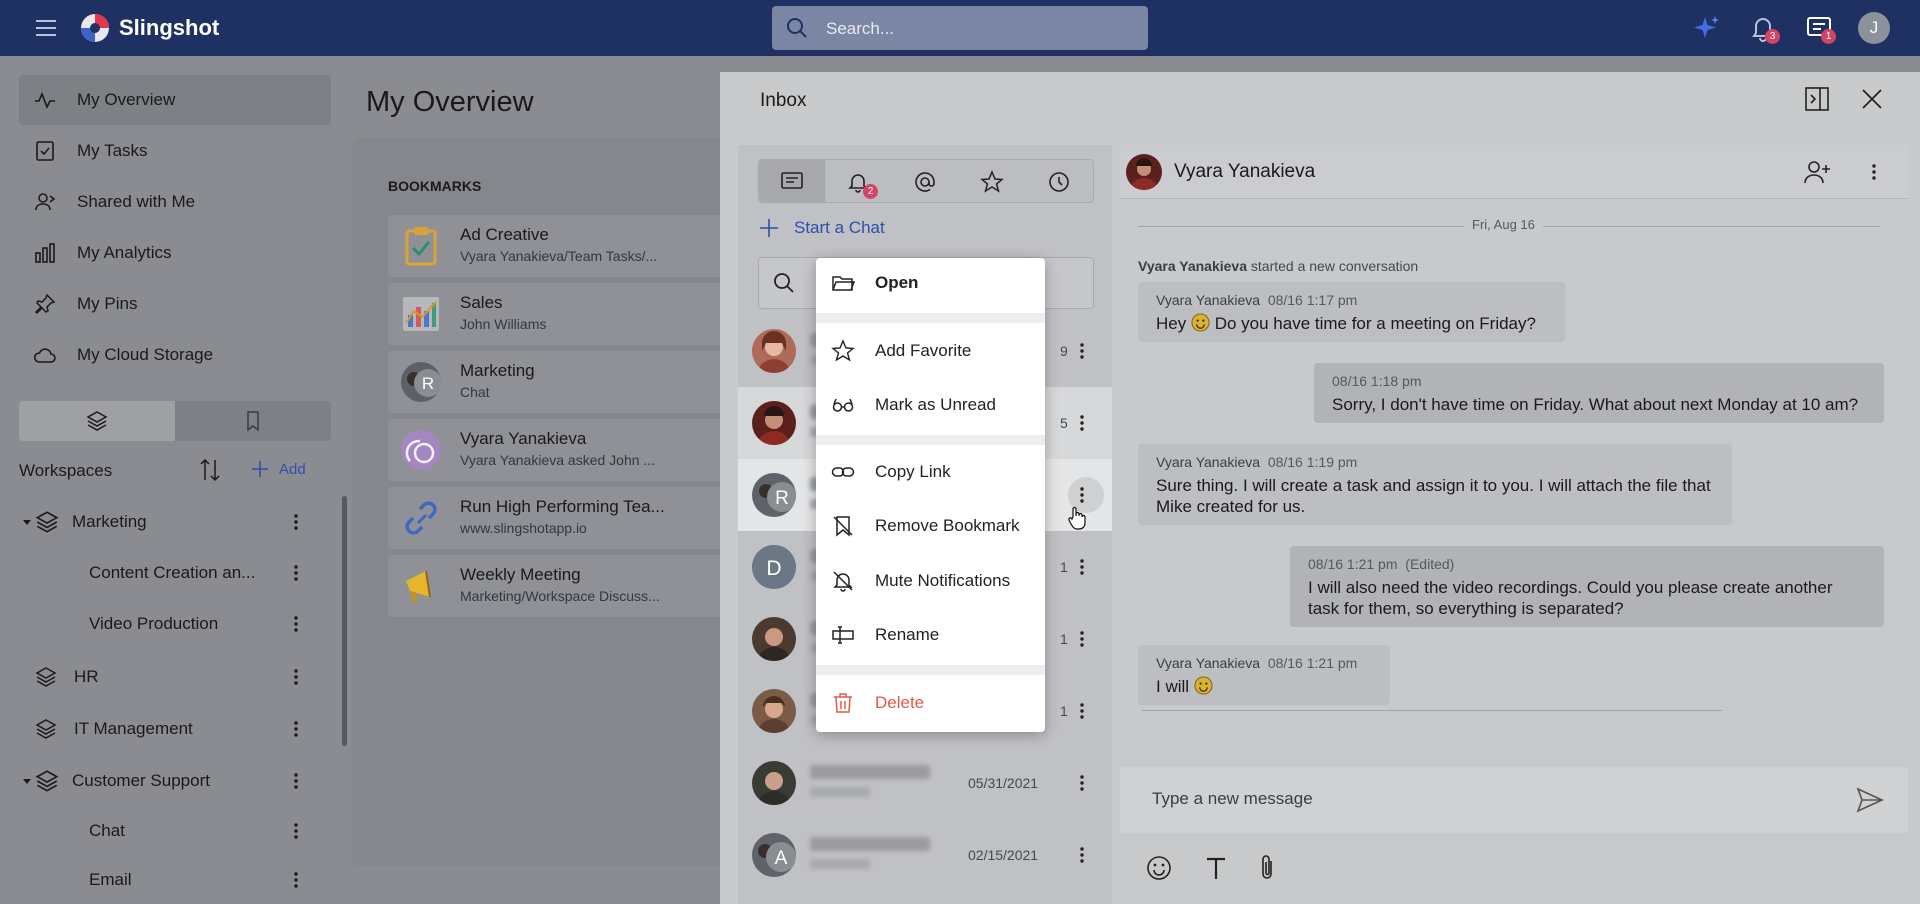 This screenshot has width=1920, height=904. Describe the element at coordinates (560, 382) in the screenshot. I see `bookmark-card: R Marketing Chat` at that location.